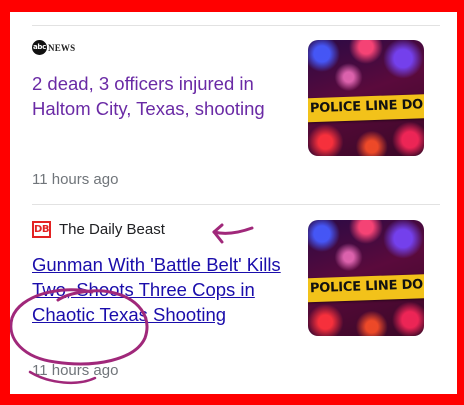 The width and height of the screenshot is (464, 405). I want to click on police-tape: POLICE LINE DO NOT CROSS, so click(366, 288).